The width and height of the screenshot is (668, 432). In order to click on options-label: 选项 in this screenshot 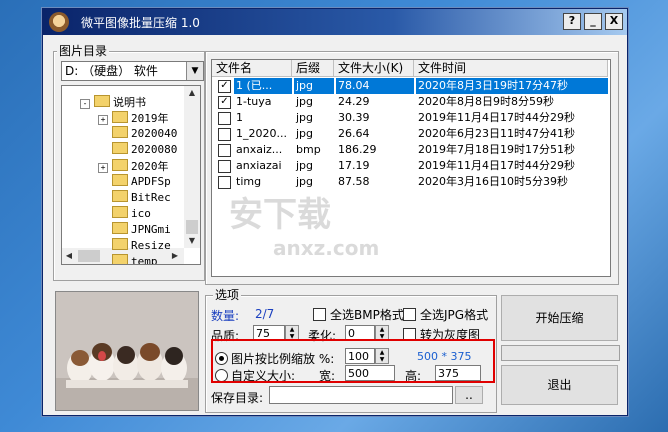, I will do `click(227, 294)`.